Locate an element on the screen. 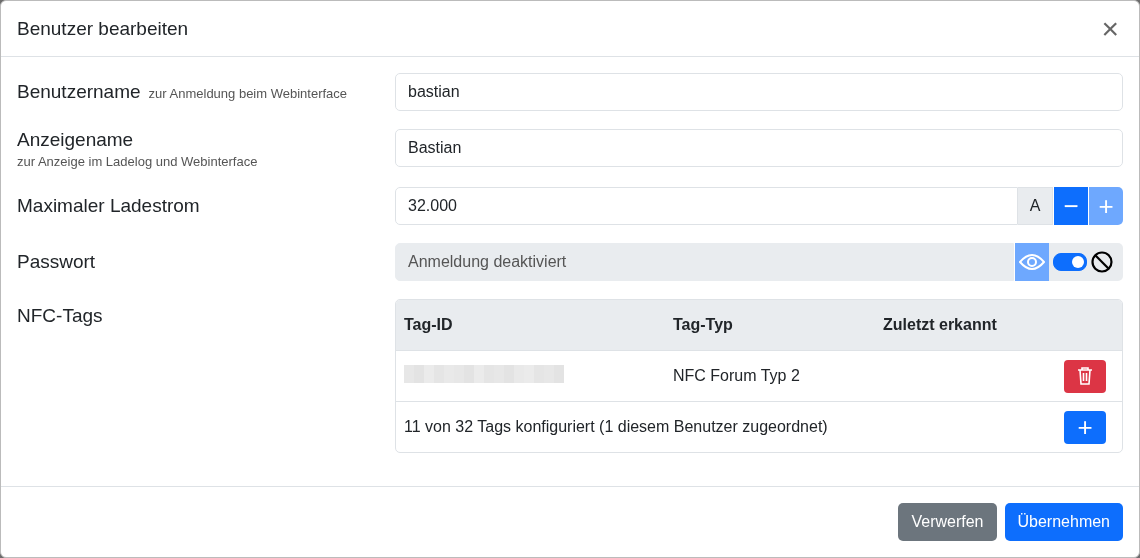 The image size is (1140, 558). field-label: NFC-Tags is located at coordinates (60, 316).